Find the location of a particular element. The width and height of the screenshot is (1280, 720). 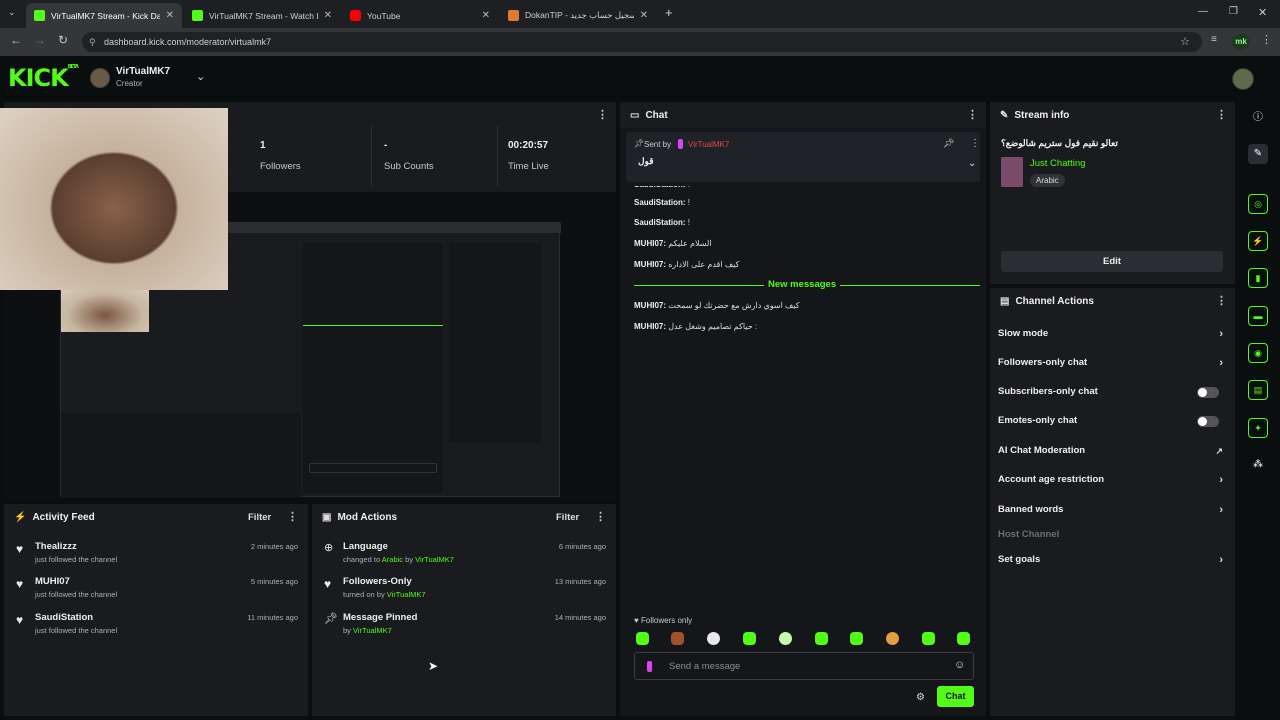

layout-icon: ▤ is located at coordinates (1258, 390).